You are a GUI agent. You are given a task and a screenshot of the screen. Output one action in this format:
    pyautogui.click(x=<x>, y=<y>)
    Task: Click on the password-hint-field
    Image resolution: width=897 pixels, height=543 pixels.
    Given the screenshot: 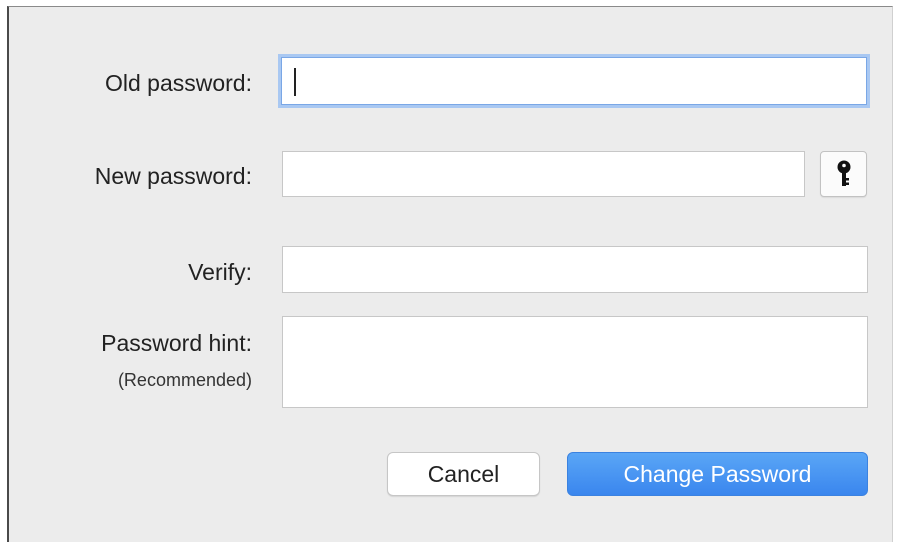 What is the action you would take?
    pyautogui.click(x=575, y=362)
    